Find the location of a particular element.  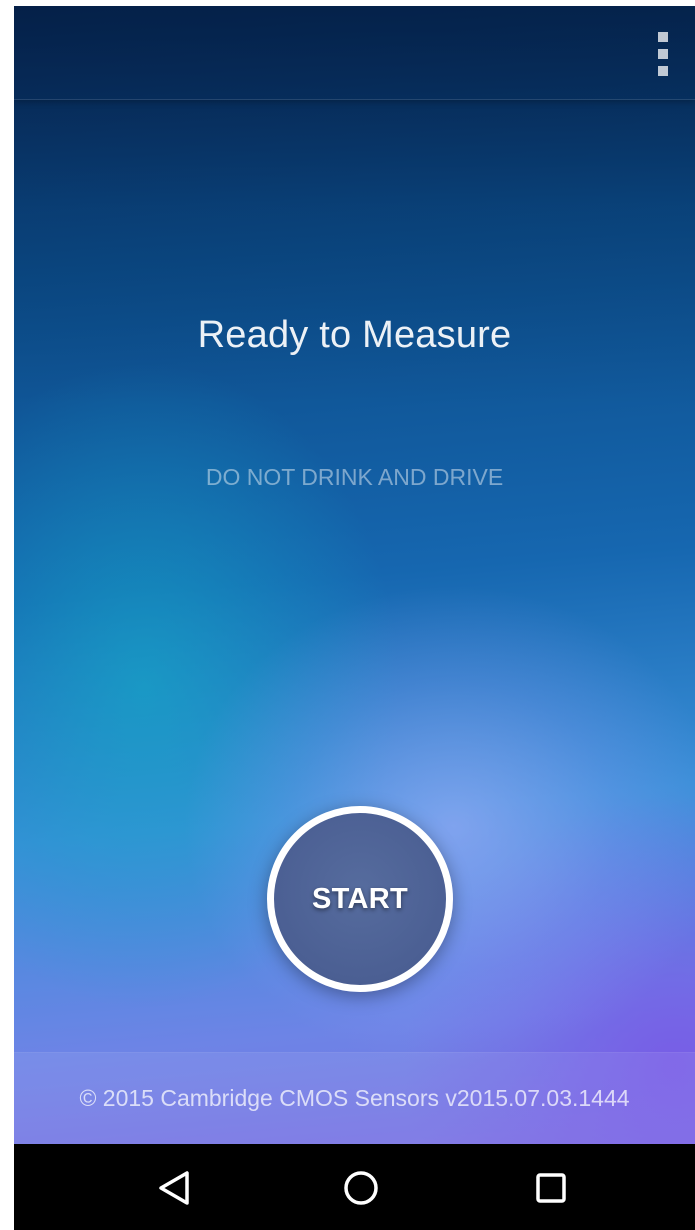

back-triangle-icon is located at coordinates (174, 1188).